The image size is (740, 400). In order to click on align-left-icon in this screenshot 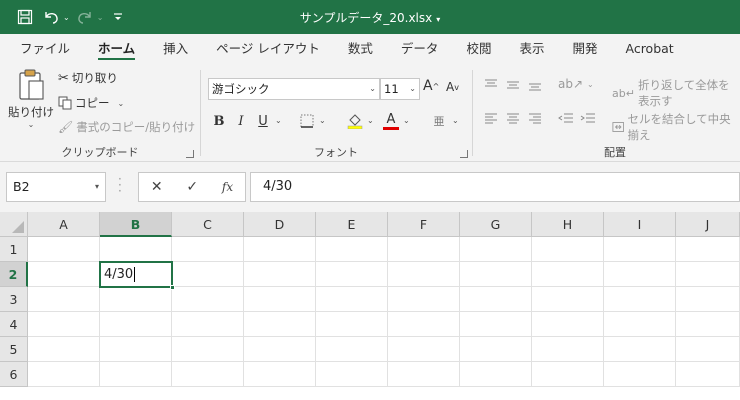, I will do `click(491, 119)`.